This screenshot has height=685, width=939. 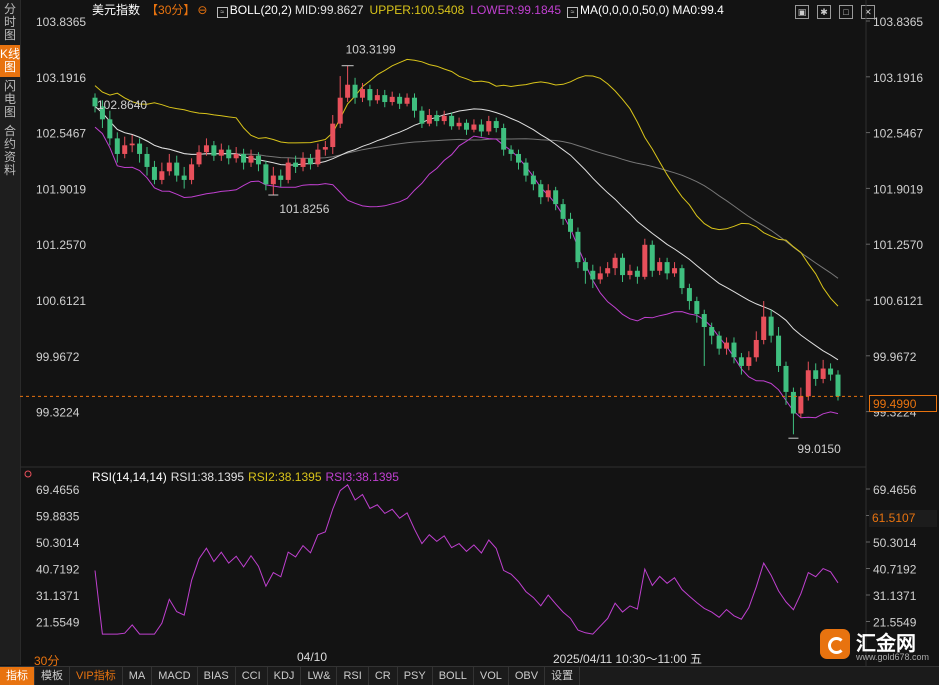 I want to click on tab-settings: 设置, so click(x=563, y=676).